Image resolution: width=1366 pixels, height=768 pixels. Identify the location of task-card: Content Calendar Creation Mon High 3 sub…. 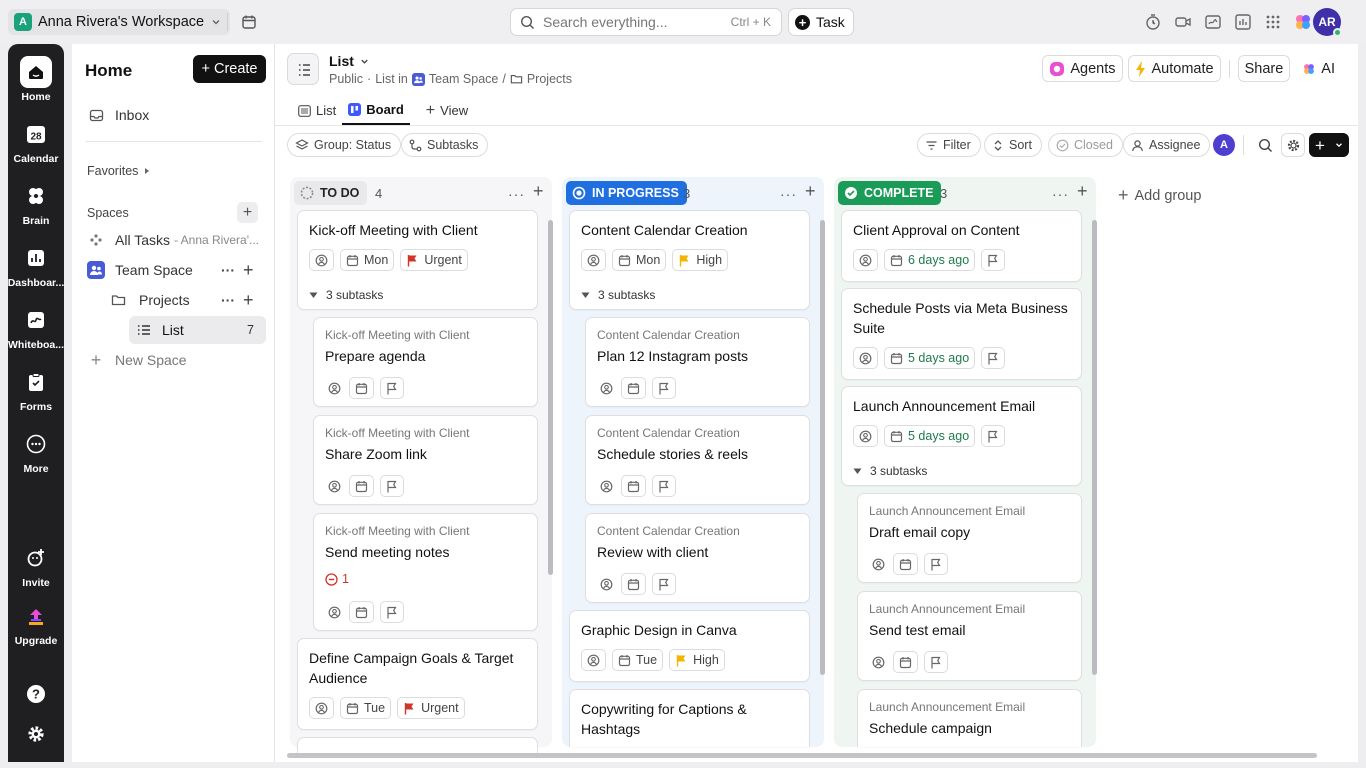
(689, 260).